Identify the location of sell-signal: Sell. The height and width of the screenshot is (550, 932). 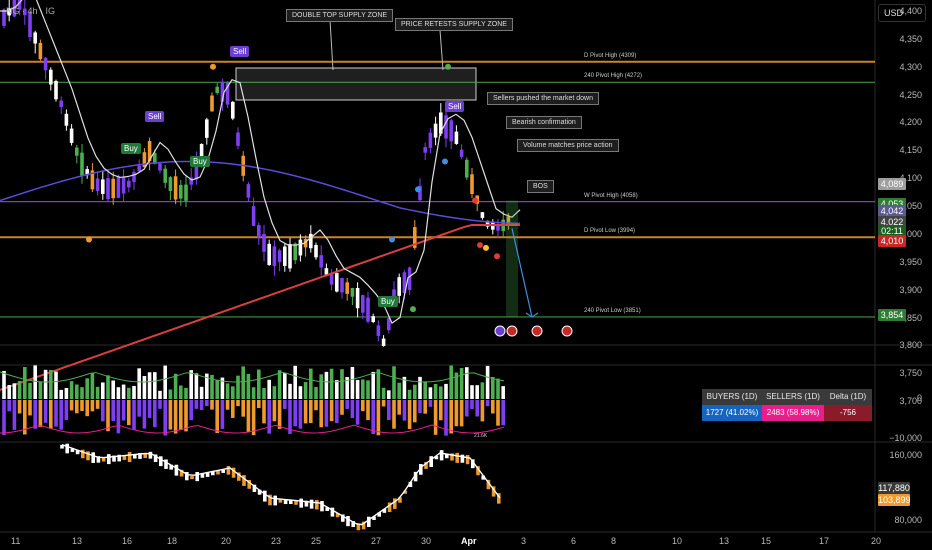
(455, 106).